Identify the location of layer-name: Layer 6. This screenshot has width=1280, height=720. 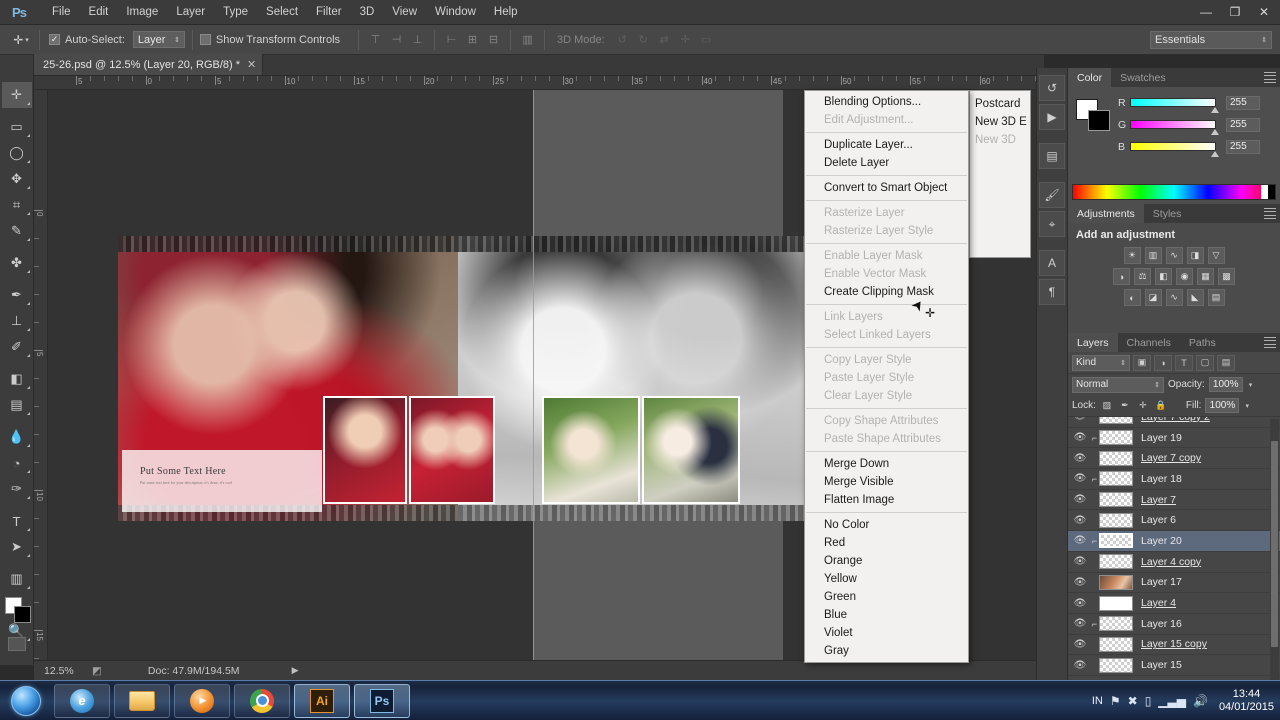
(1158, 520).